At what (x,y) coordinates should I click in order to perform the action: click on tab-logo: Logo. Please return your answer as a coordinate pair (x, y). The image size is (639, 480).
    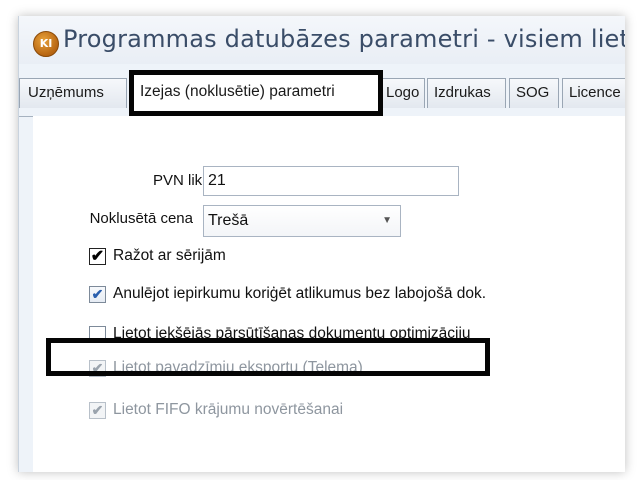
    Looking at the image, I should click on (402, 93).